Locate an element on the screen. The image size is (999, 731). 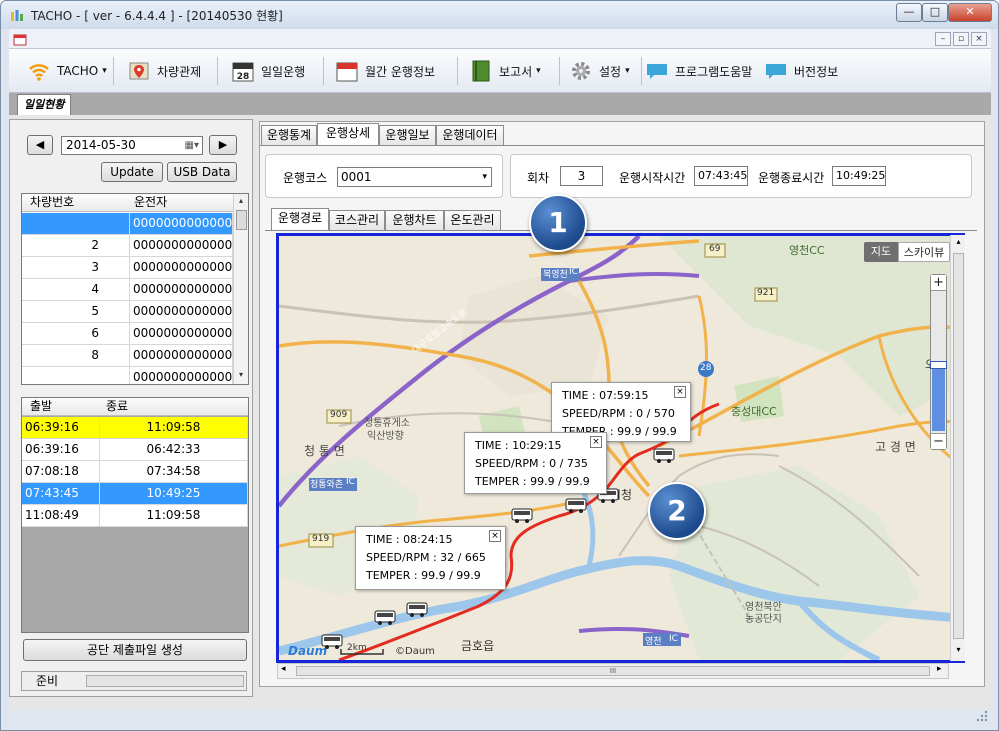
toolbar-settings-button: 설정 ▾ is located at coordinates (599, 71).